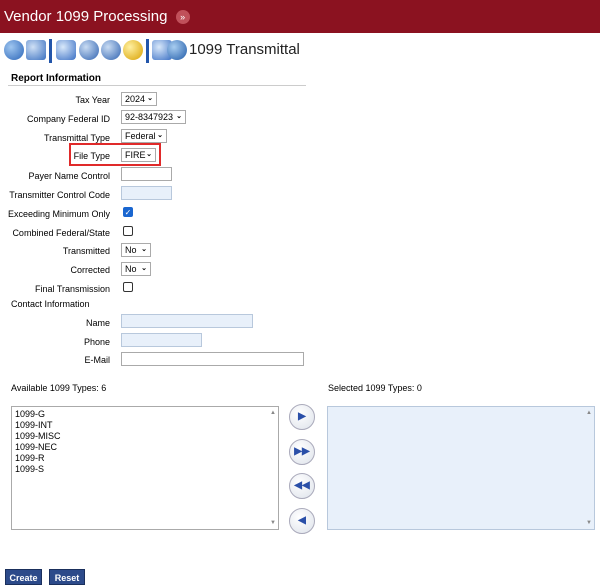  I want to click on transmitter-control-code-label: Transmitter Control Code, so click(59, 195).